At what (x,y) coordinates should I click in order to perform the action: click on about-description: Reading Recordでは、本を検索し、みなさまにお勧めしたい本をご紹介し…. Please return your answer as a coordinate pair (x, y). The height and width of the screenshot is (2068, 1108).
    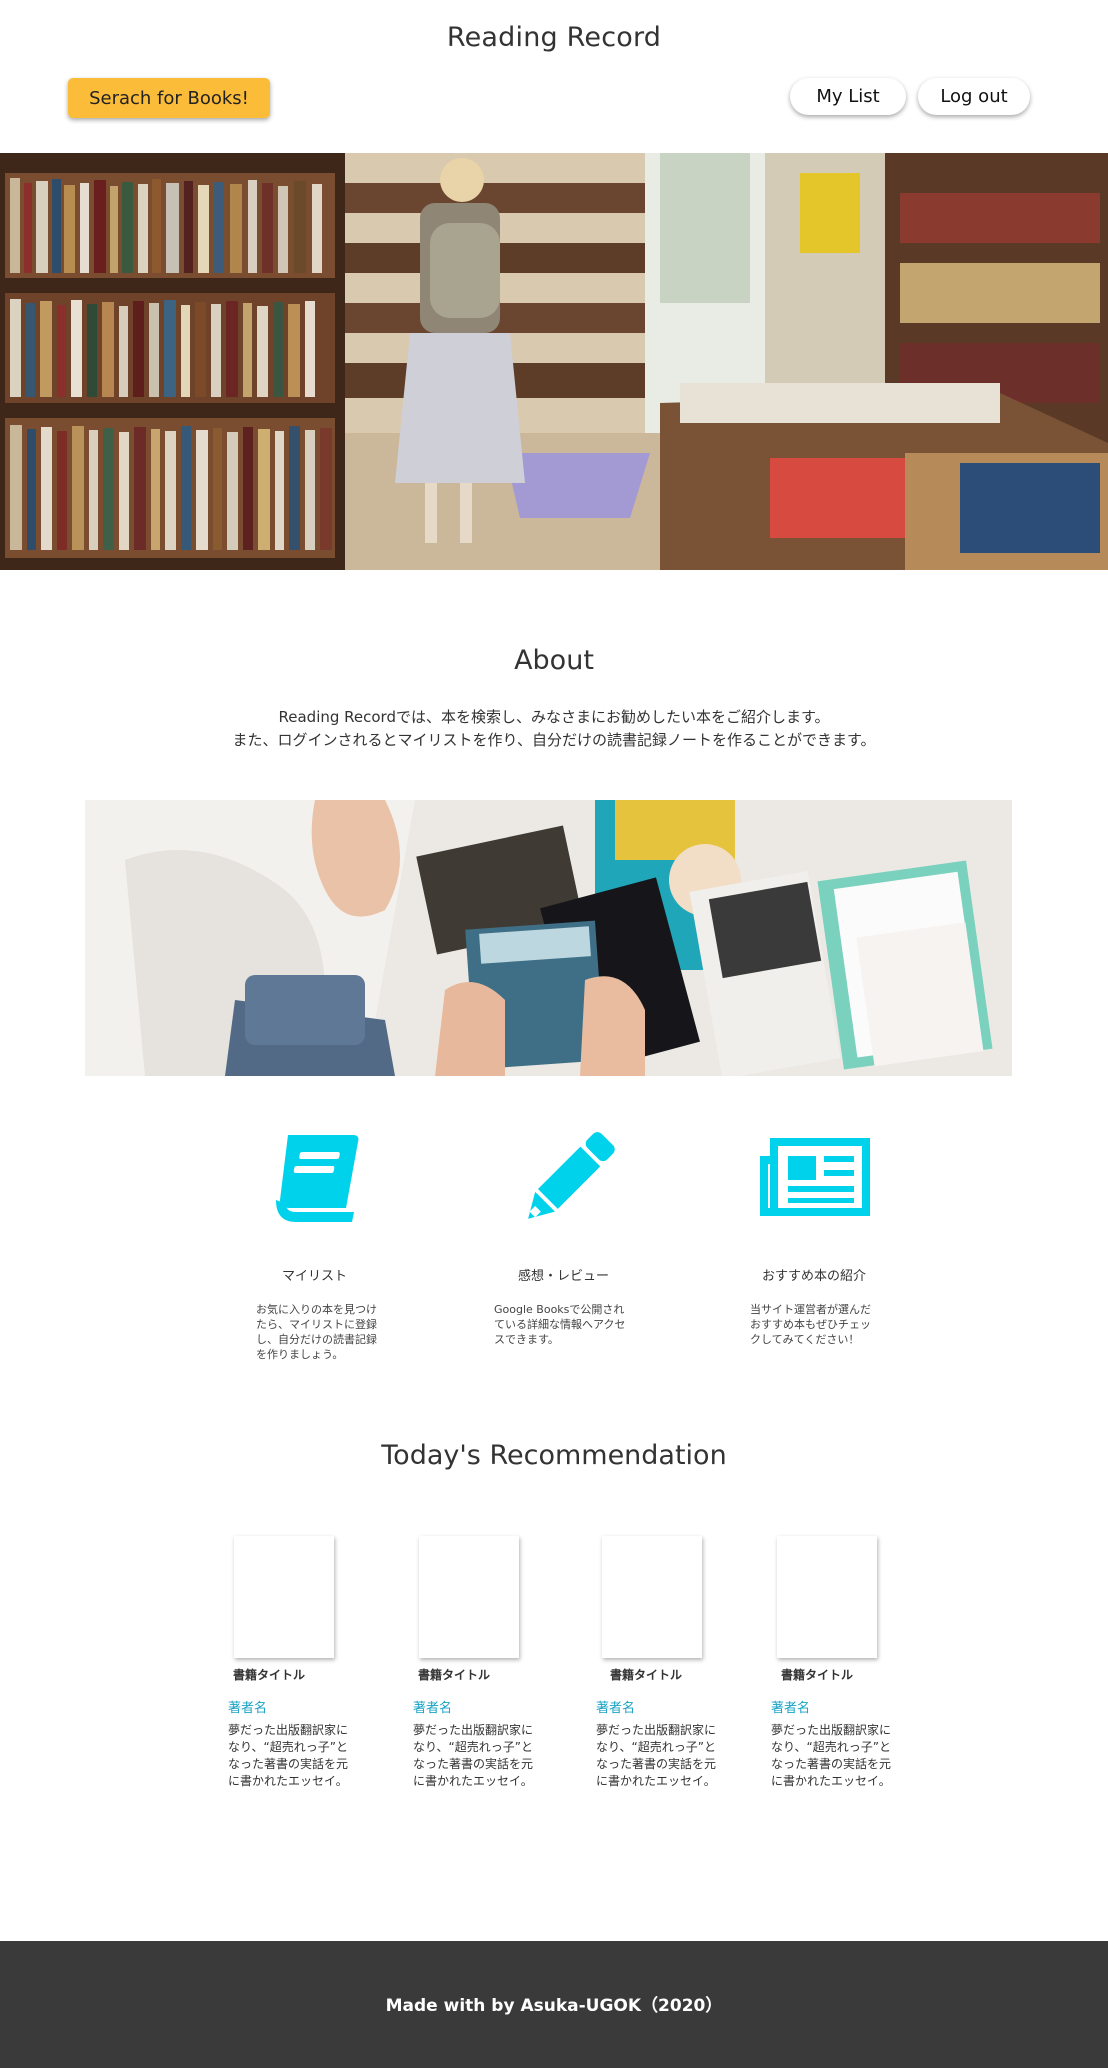
    Looking at the image, I should click on (554, 729).